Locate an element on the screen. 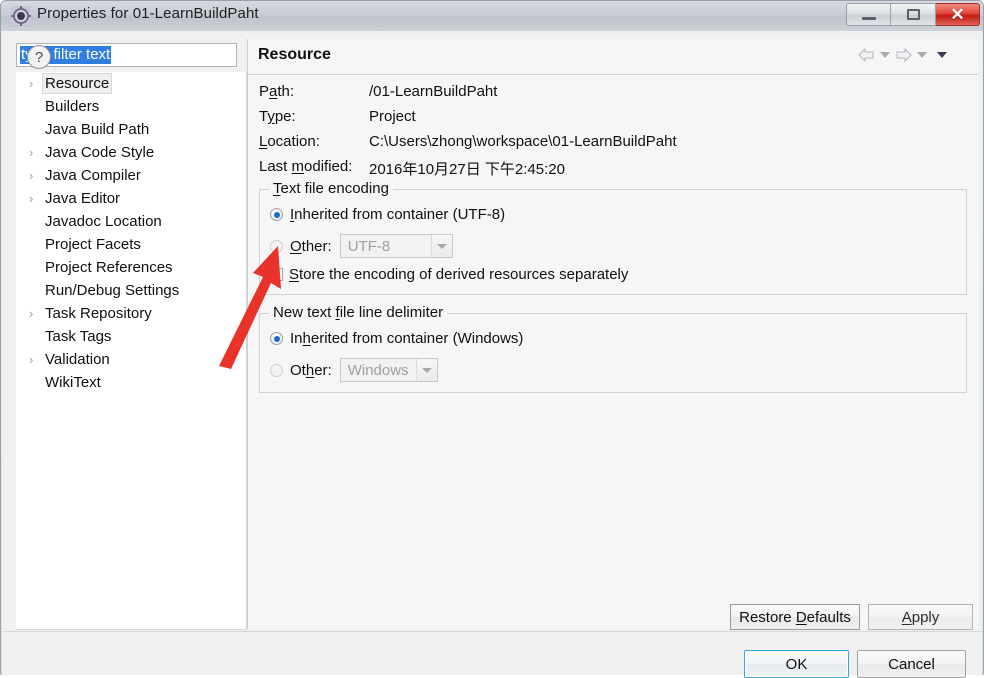 This screenshot has height=678, width=984. cancel-button: Cancel is located at coordinates (911, 664).